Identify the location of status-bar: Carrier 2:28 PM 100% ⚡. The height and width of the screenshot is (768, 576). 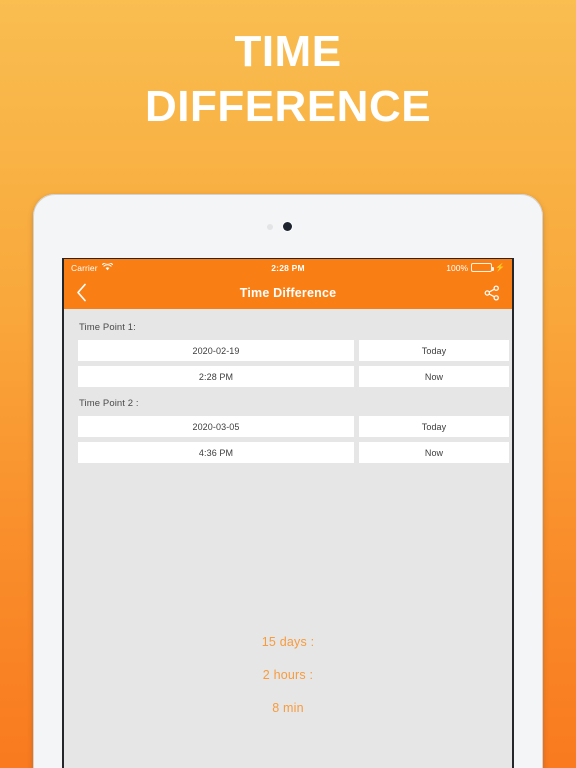
(288, 267).